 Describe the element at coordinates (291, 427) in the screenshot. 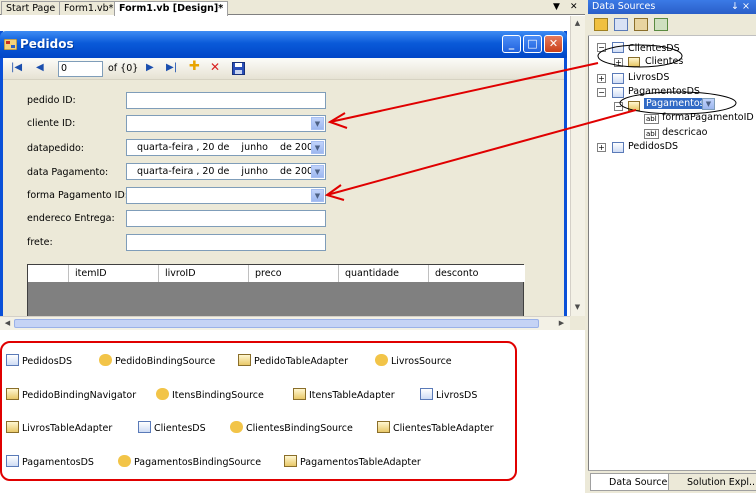

I see `tray-item-clientesbindingsource: ClientesBindingSource` at that location.